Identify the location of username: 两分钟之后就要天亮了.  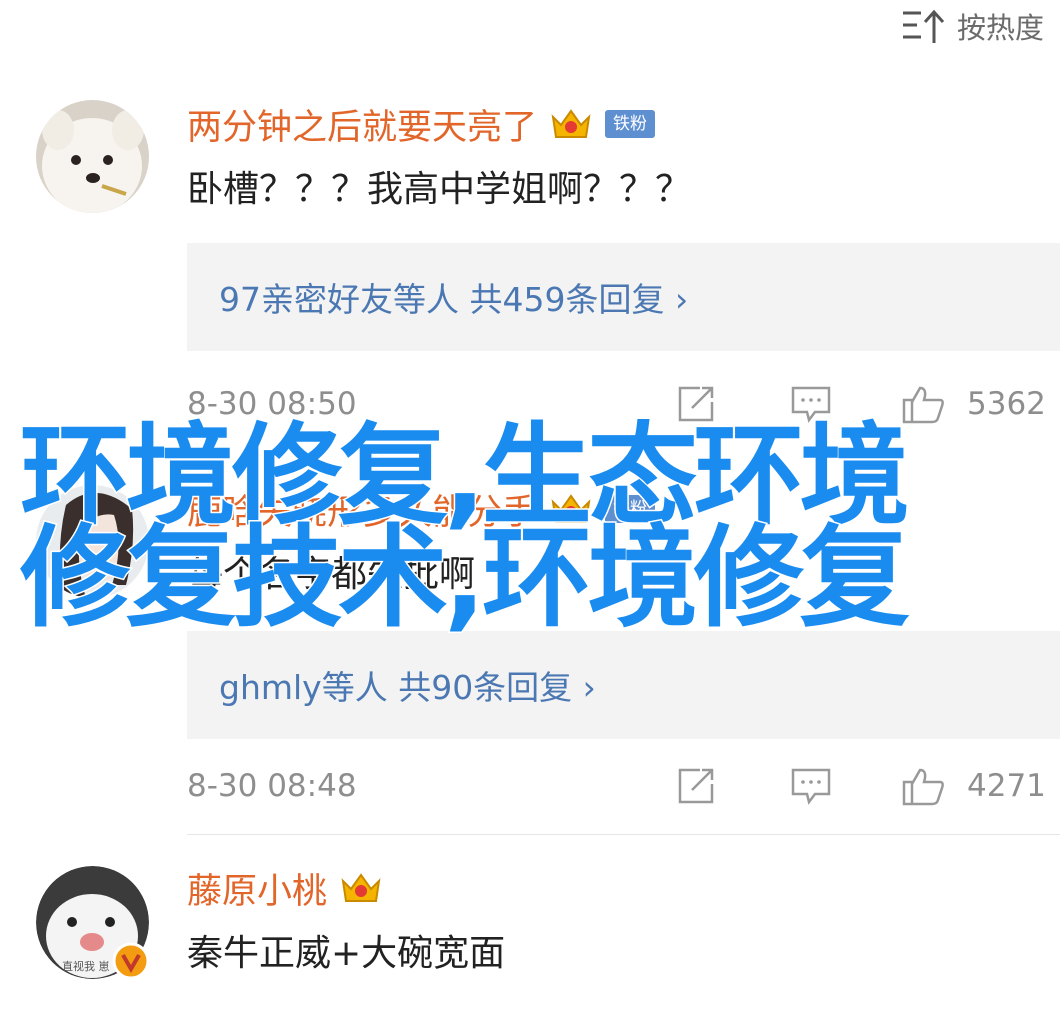
(362, 124).